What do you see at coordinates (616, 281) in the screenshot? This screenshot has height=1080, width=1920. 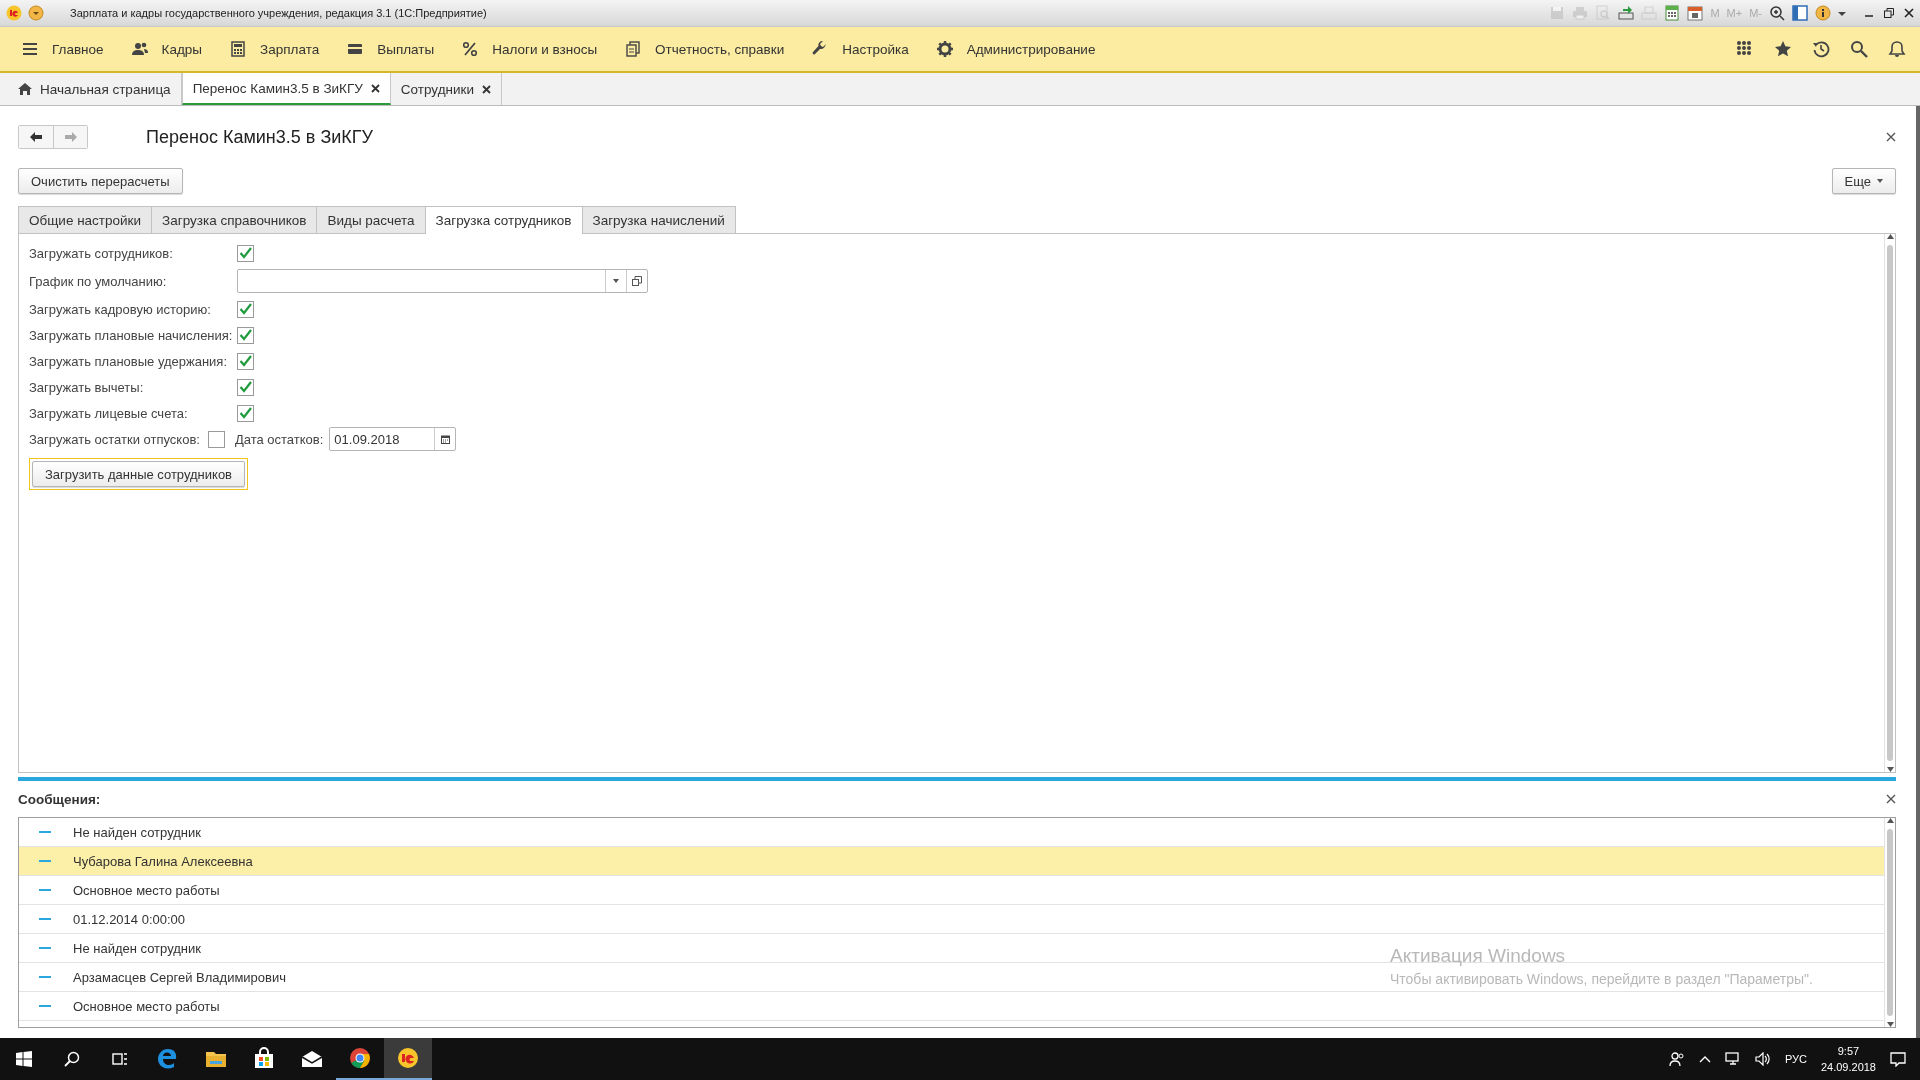 I see `dropdown-arrow-icon` at bounding box center [616, 281].